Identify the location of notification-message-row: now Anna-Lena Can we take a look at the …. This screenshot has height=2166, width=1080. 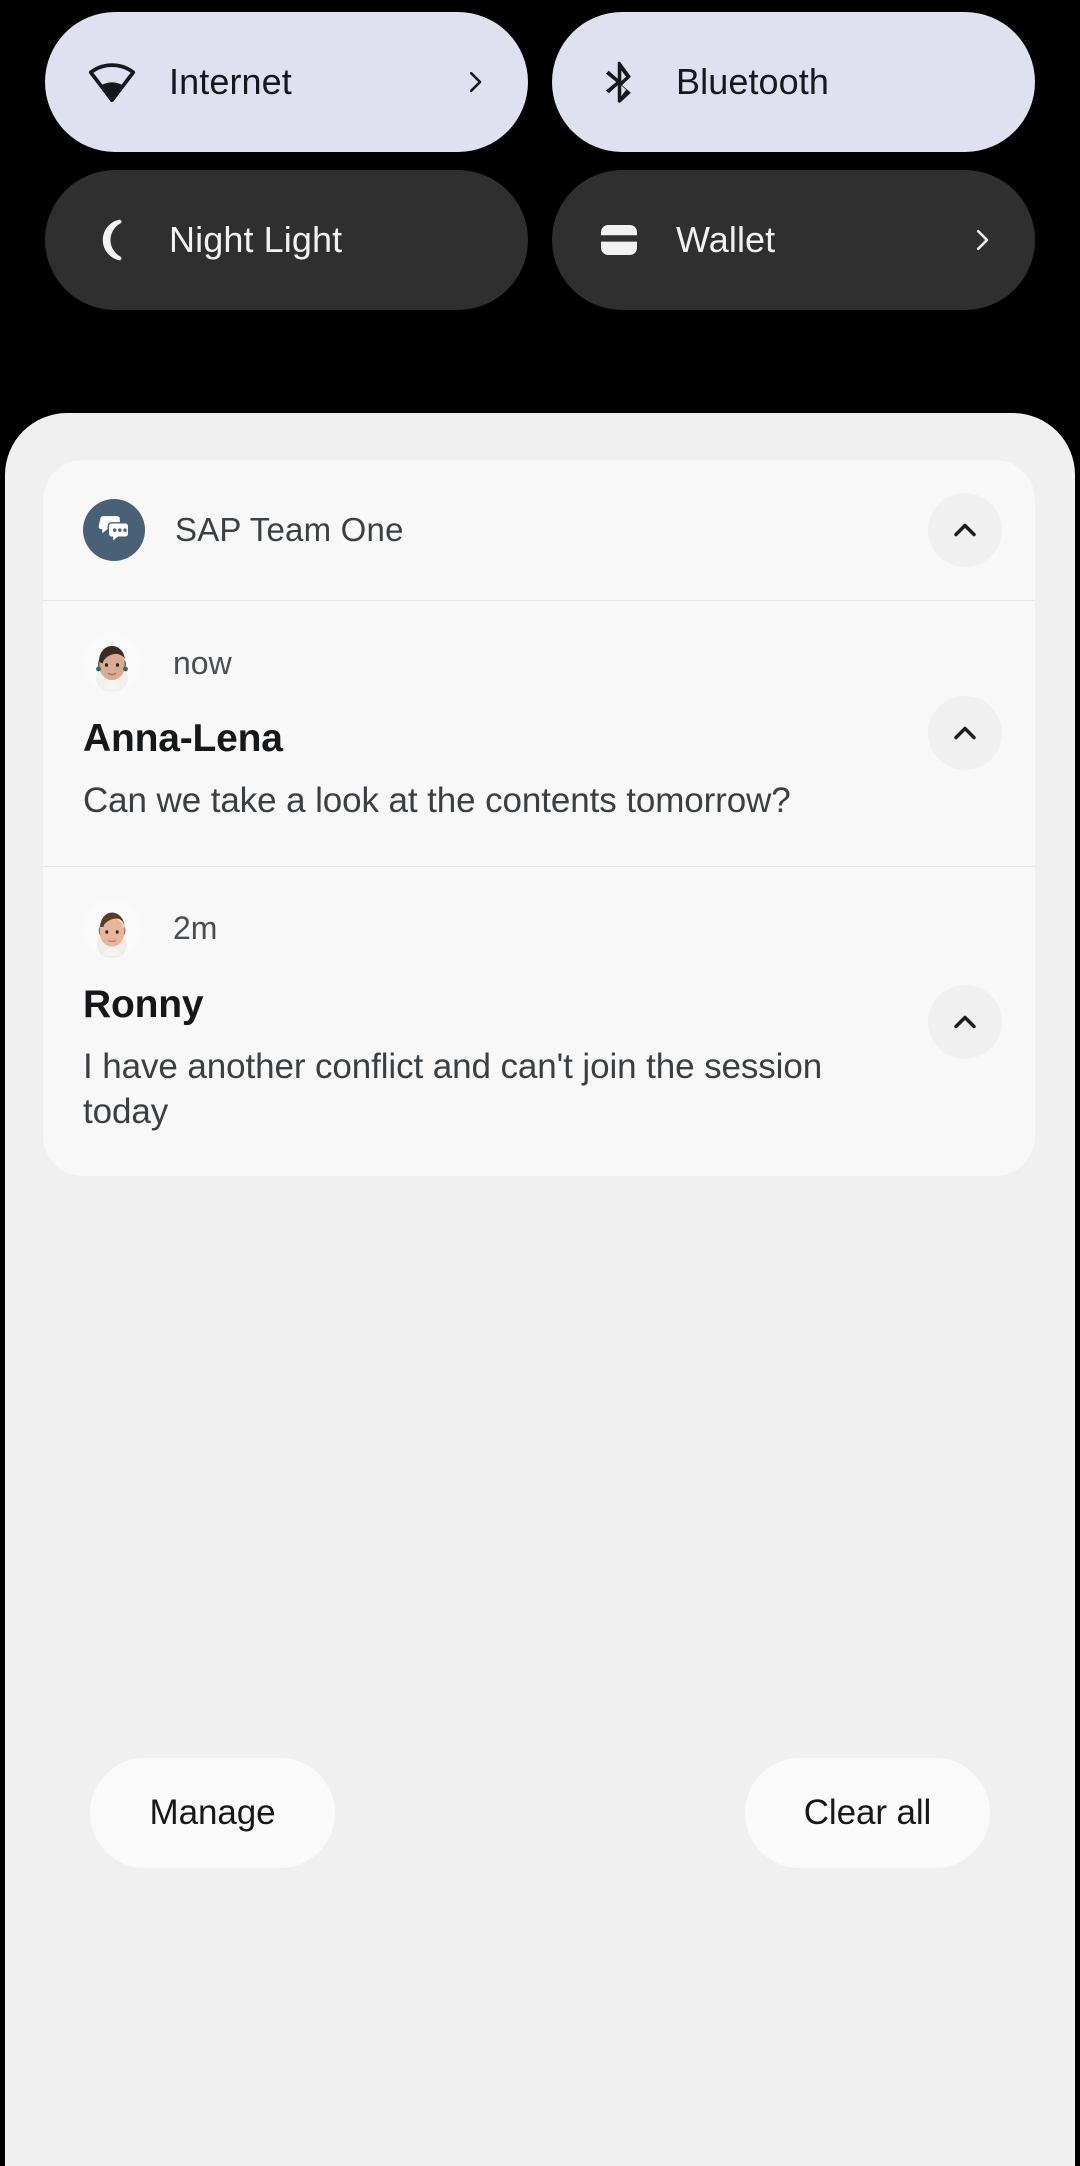
(539, 733).